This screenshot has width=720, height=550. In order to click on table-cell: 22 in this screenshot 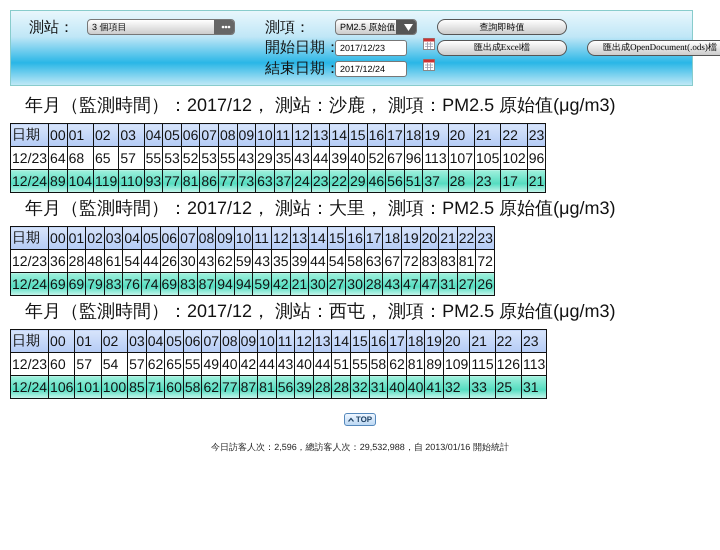, I will do `click(339, 181)`.